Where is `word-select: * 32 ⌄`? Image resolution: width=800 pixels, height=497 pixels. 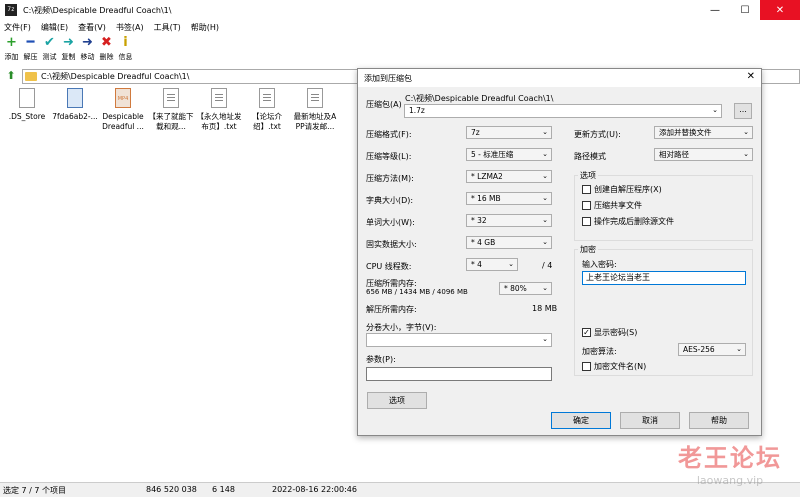
word-select: * 32 ⌄ is located at coordinates (509, 220).